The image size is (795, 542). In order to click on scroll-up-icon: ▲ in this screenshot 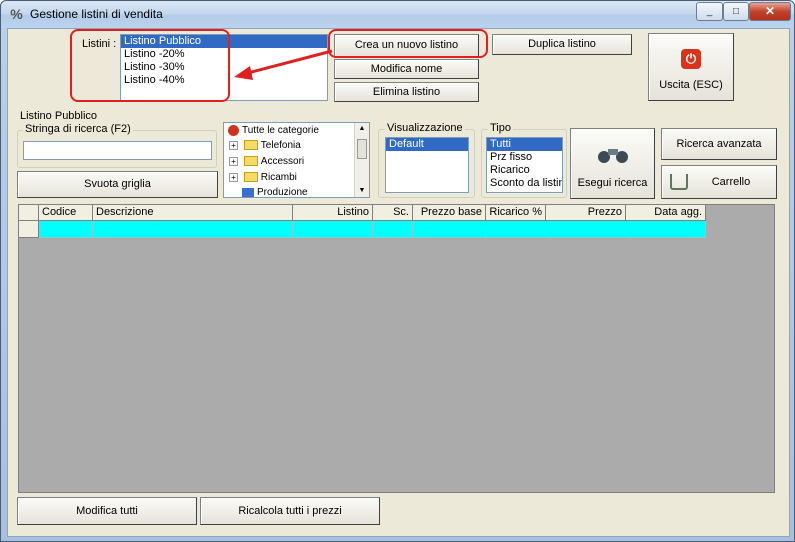, I will do `click(362, 129)`.